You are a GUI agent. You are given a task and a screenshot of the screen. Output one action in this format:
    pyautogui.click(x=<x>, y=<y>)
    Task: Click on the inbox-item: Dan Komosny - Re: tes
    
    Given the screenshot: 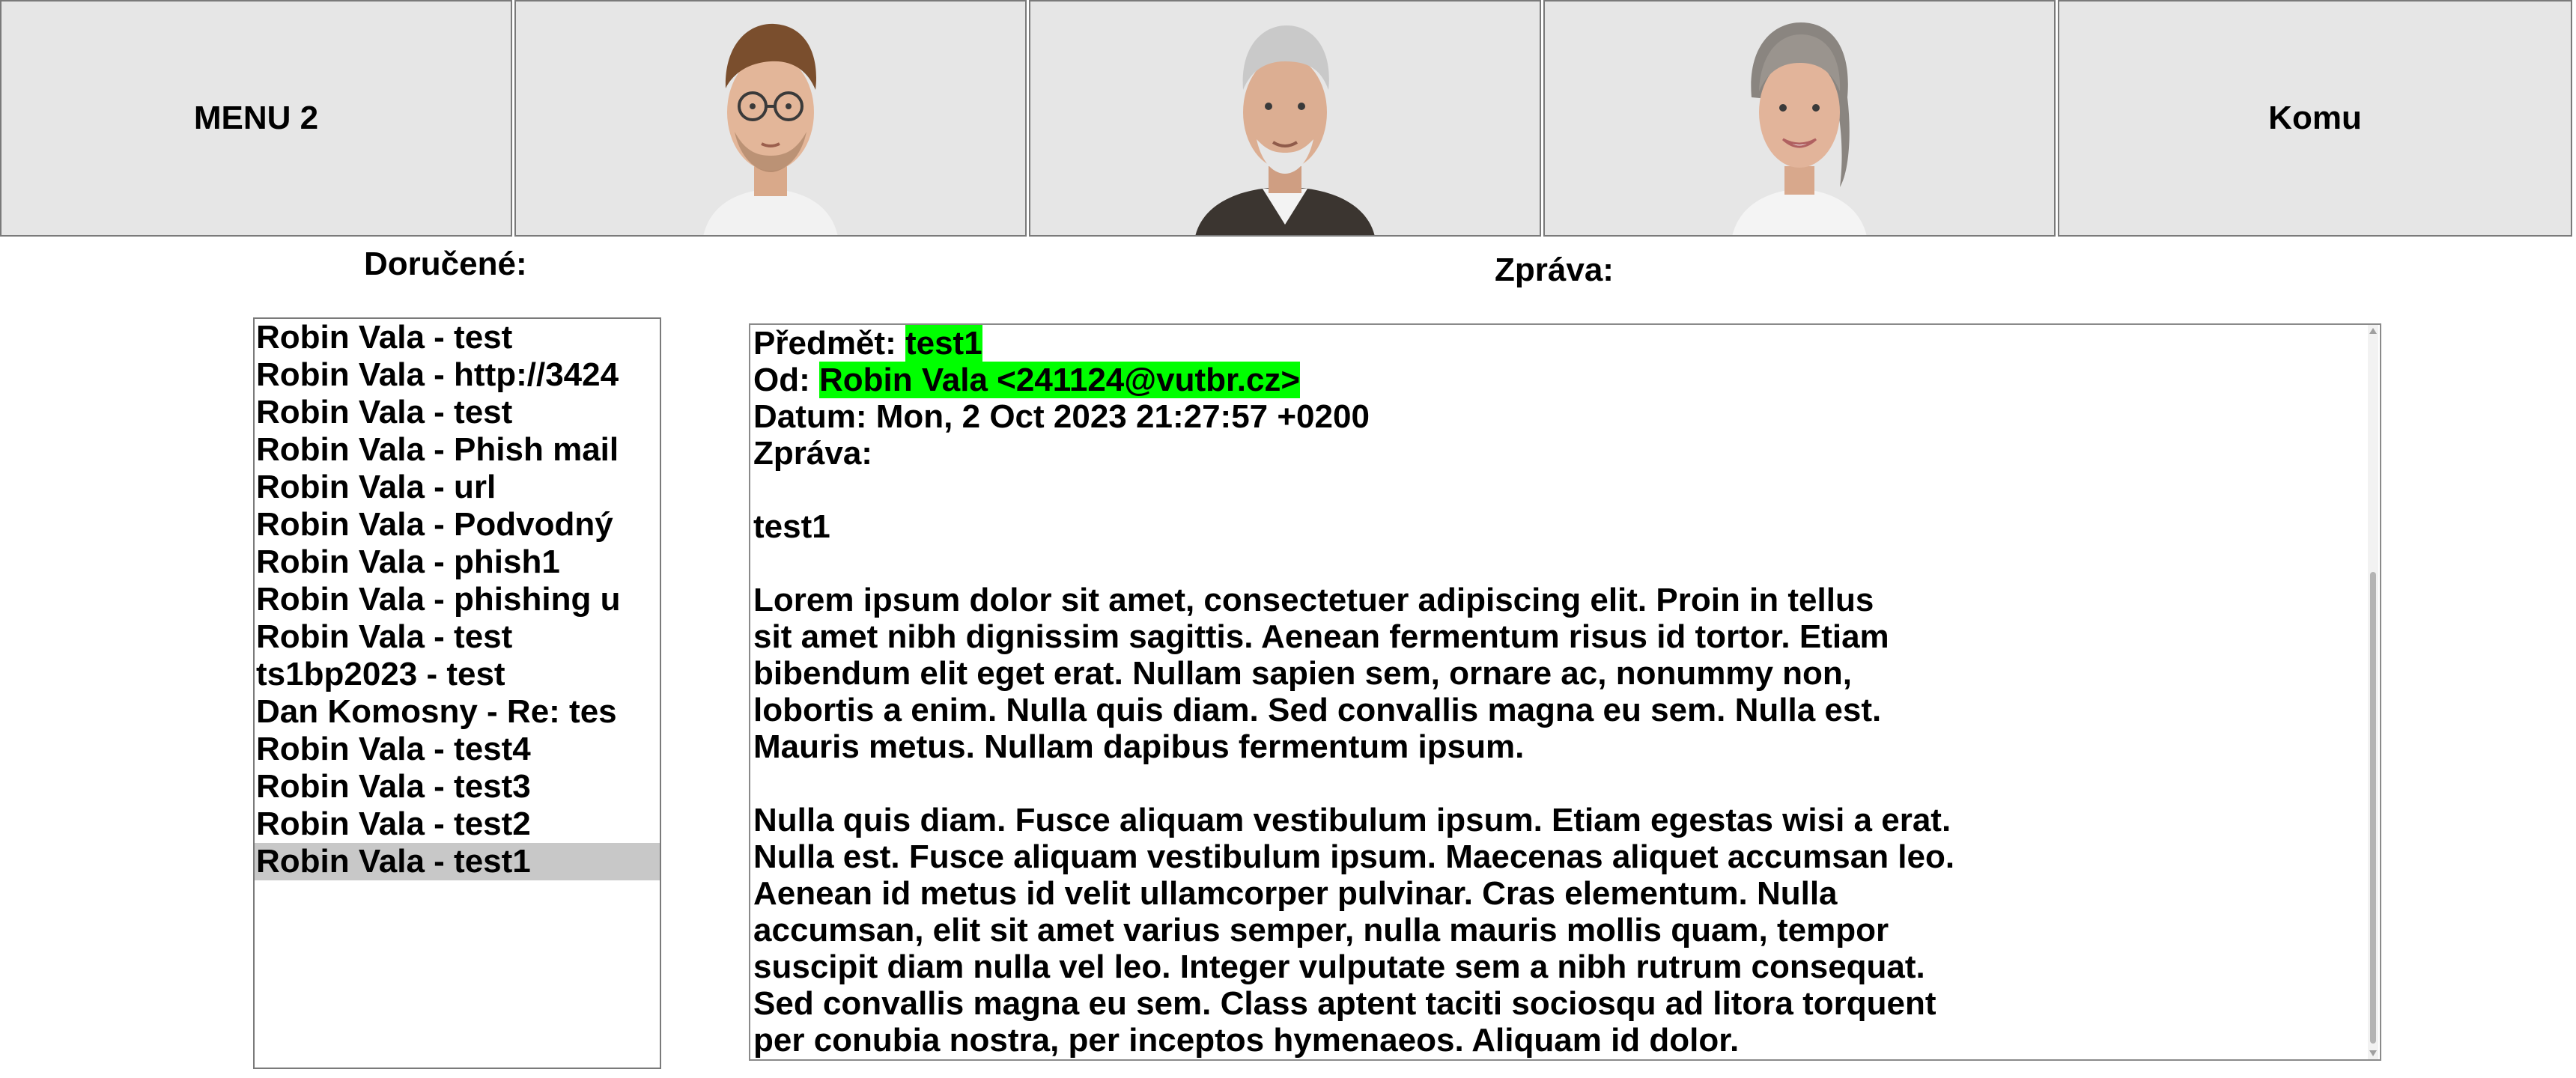 What is the action you would take?
    pyautogui.click(x=457, y=712)
    